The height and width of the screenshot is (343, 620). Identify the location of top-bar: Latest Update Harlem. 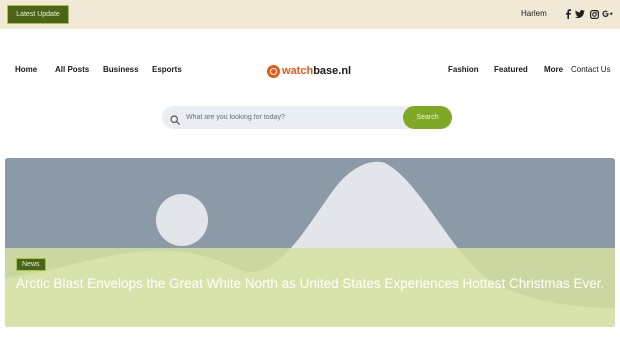
(310, 14).